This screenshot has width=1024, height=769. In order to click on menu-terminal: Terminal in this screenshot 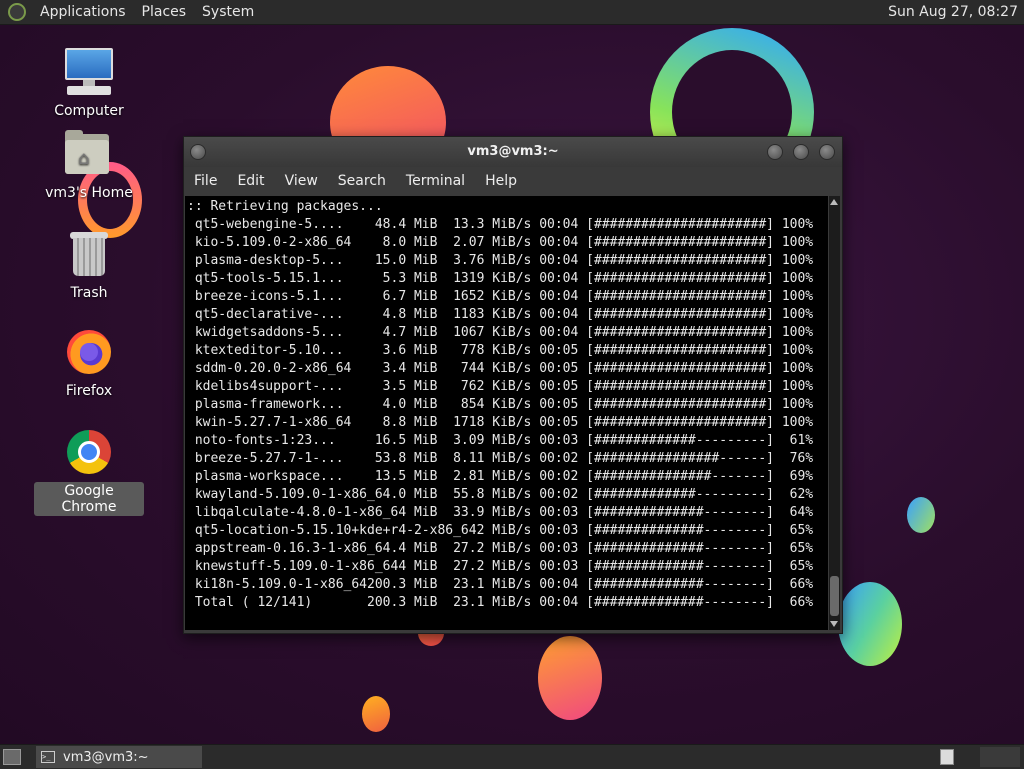, I will do `click(435, 181)`.